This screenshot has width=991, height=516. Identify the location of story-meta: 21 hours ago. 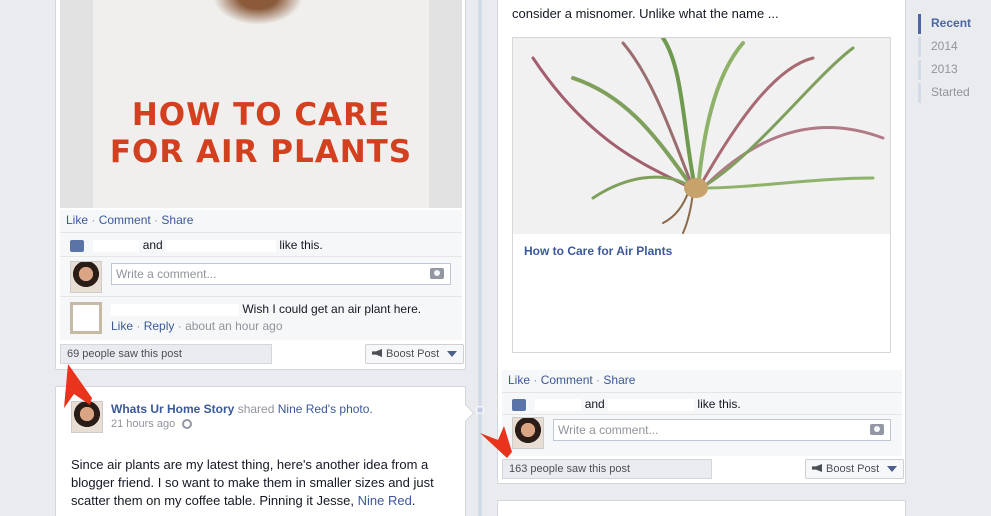
(152, 424).